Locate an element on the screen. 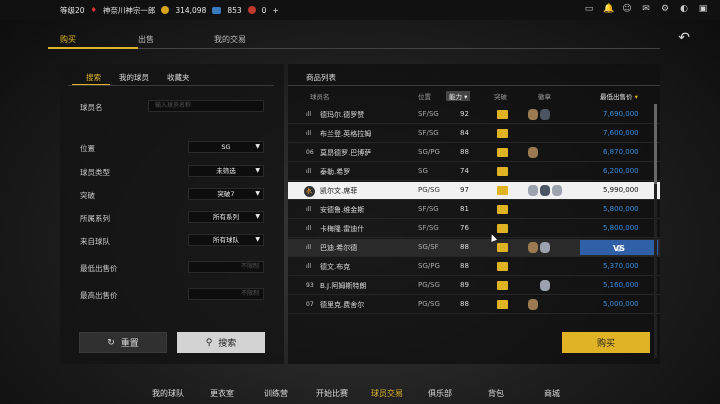  chat-icon: ▭ is located at coordinates (589, 9).